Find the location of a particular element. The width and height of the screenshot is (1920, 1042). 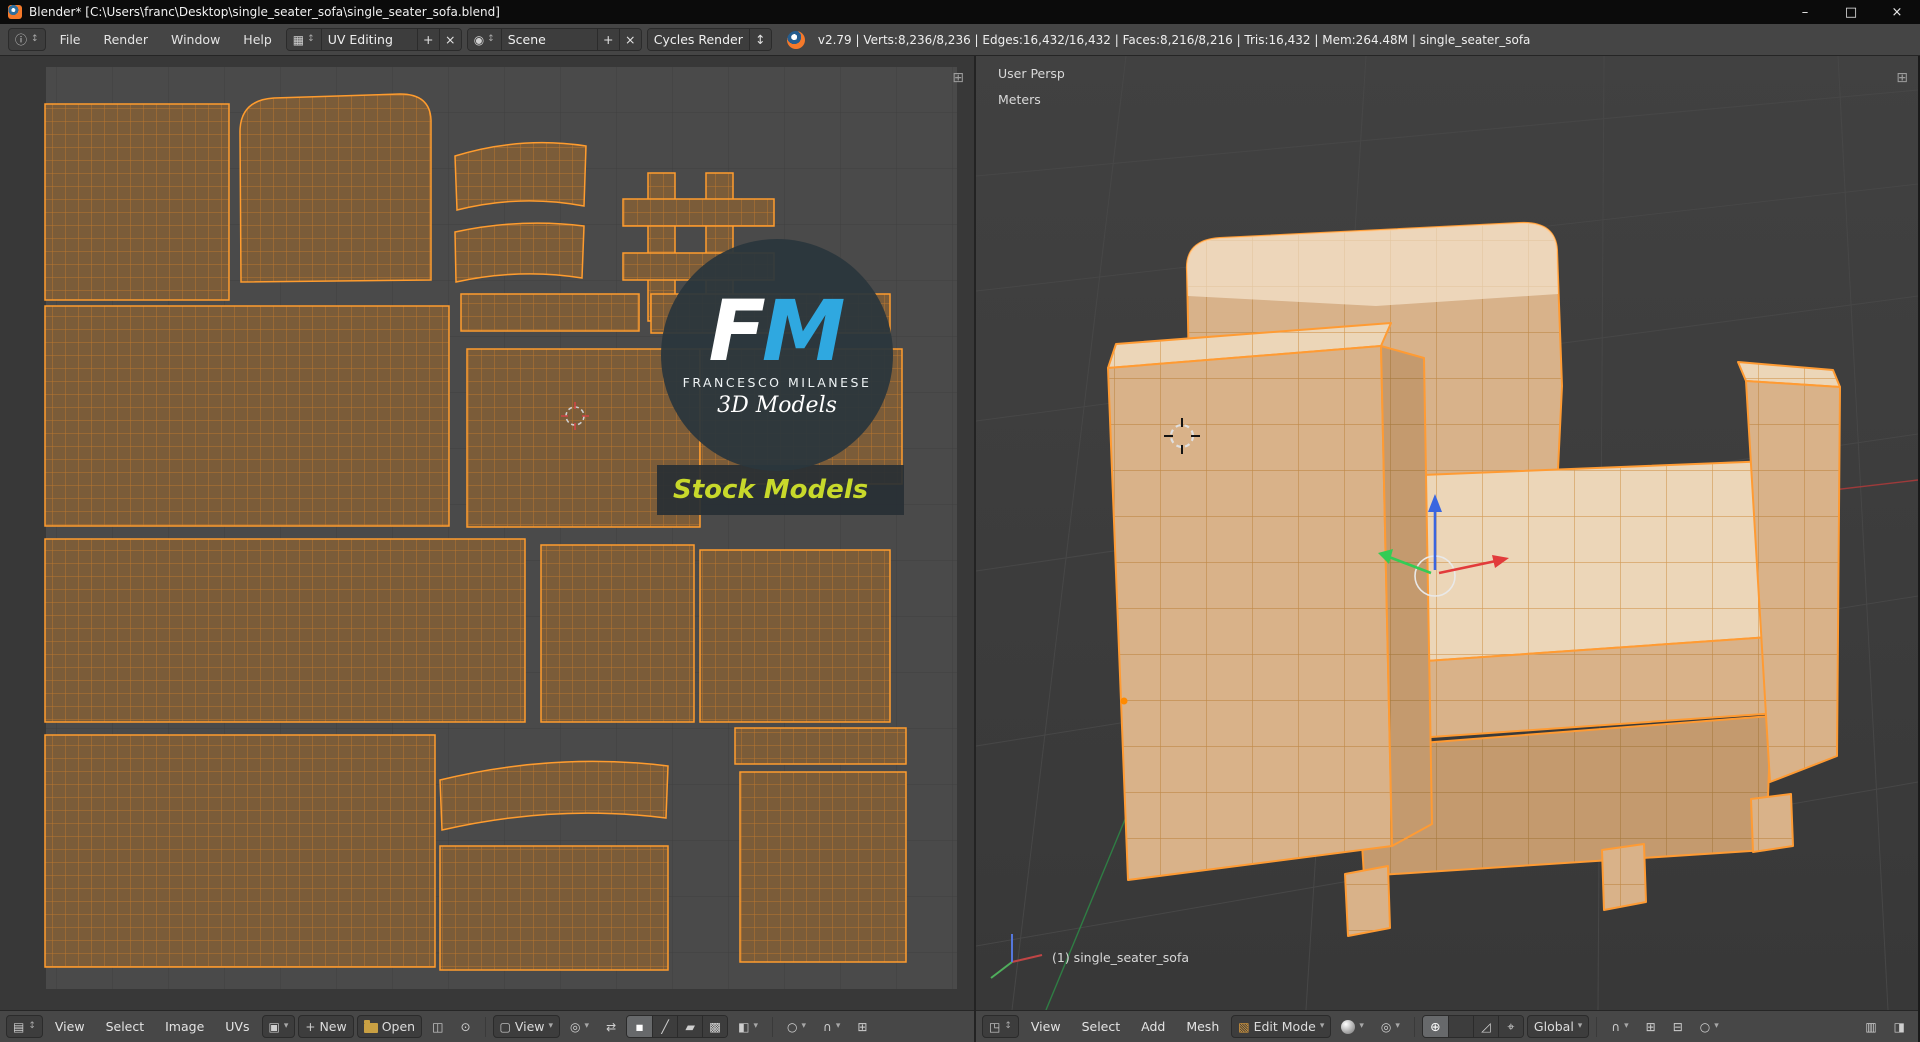

scene-selector: ◉ ↕ Scene + × is located at coordinates (554, 39).